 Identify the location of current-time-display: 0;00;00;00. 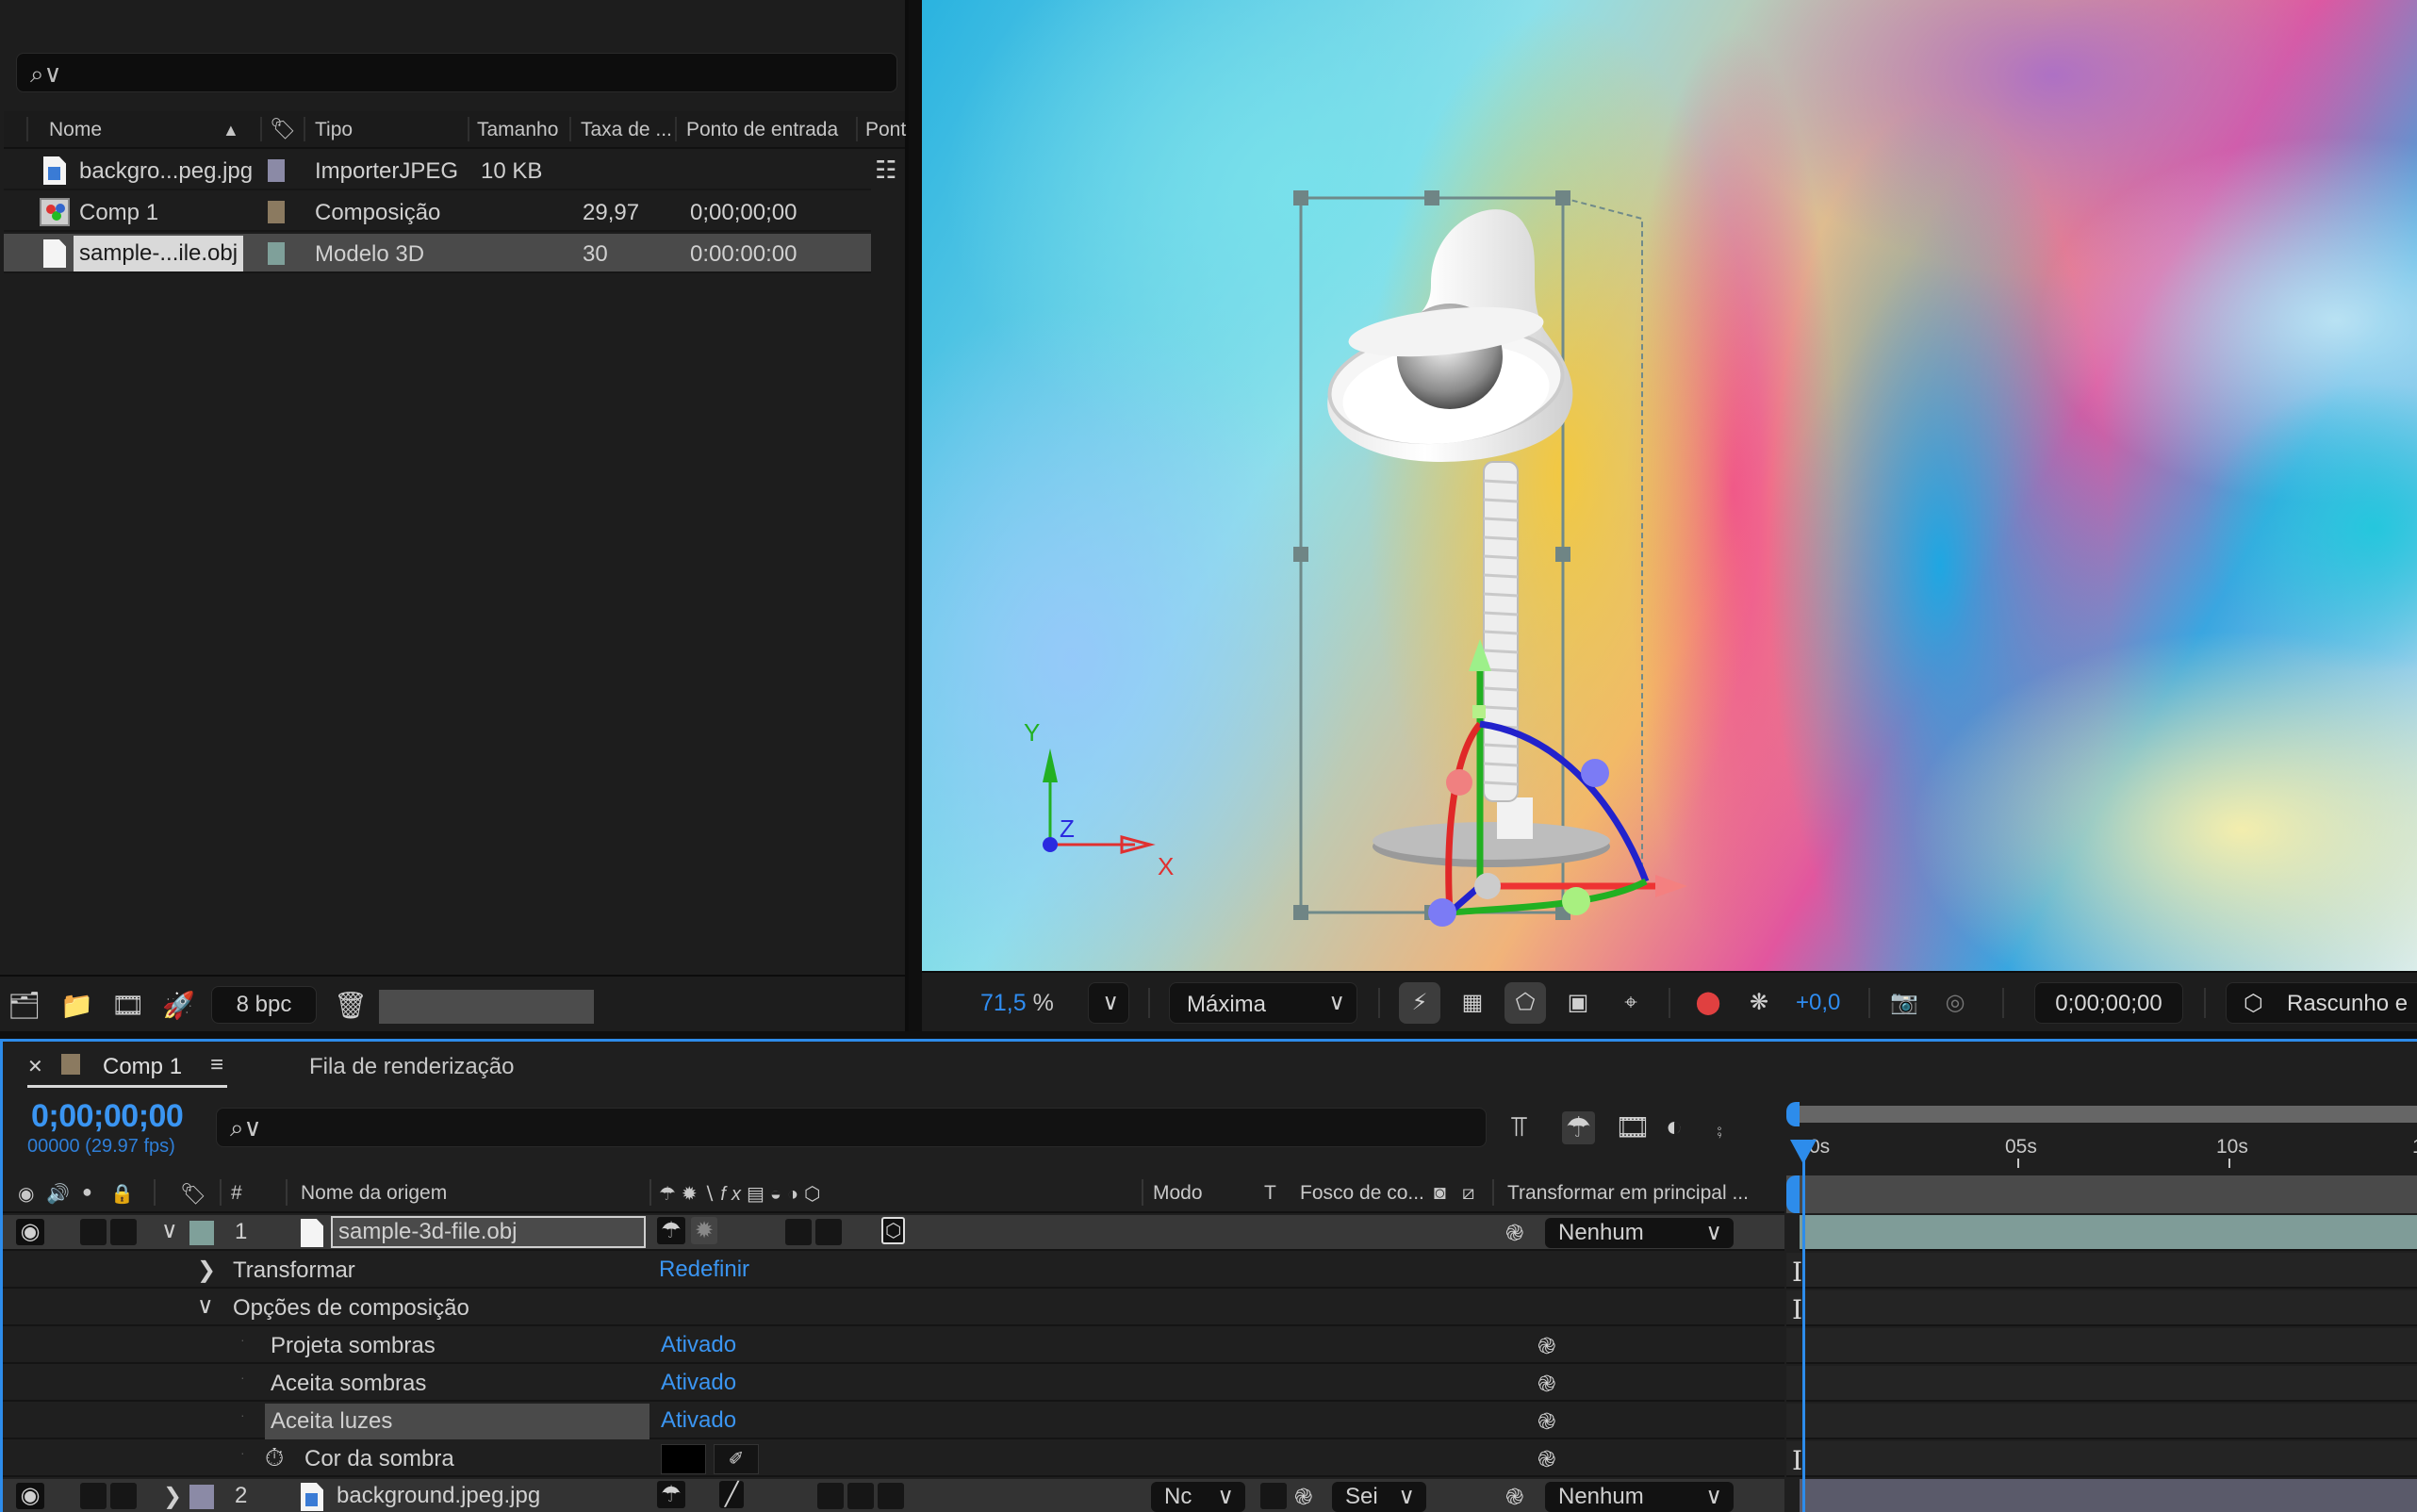
(2108, 1003).